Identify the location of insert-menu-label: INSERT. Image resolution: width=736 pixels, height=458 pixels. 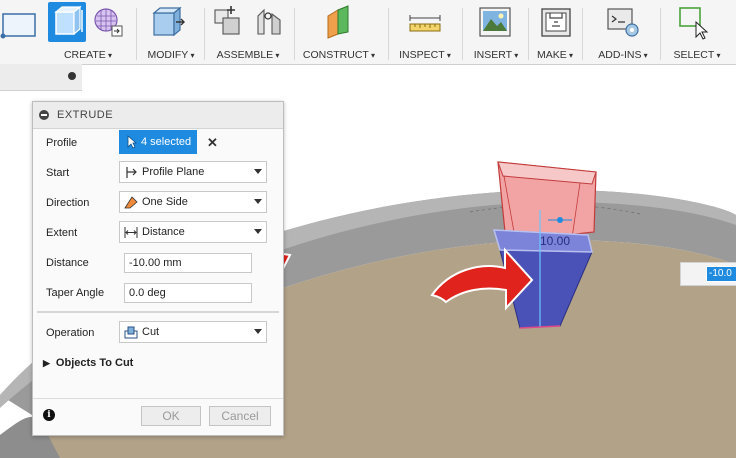
(496, 55).